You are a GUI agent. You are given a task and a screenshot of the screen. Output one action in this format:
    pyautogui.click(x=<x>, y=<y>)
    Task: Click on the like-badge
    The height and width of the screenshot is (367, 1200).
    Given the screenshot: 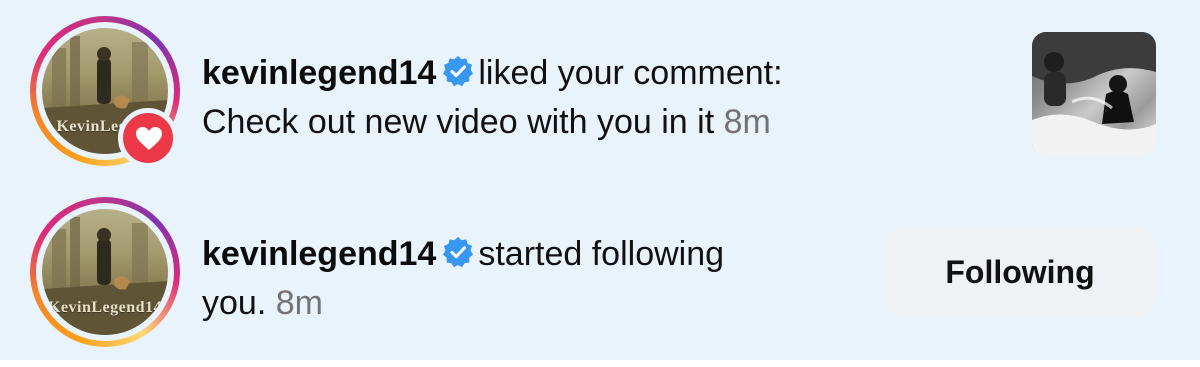 What is the action you would take?
    pyautogui.click(x=148, y=138)
    